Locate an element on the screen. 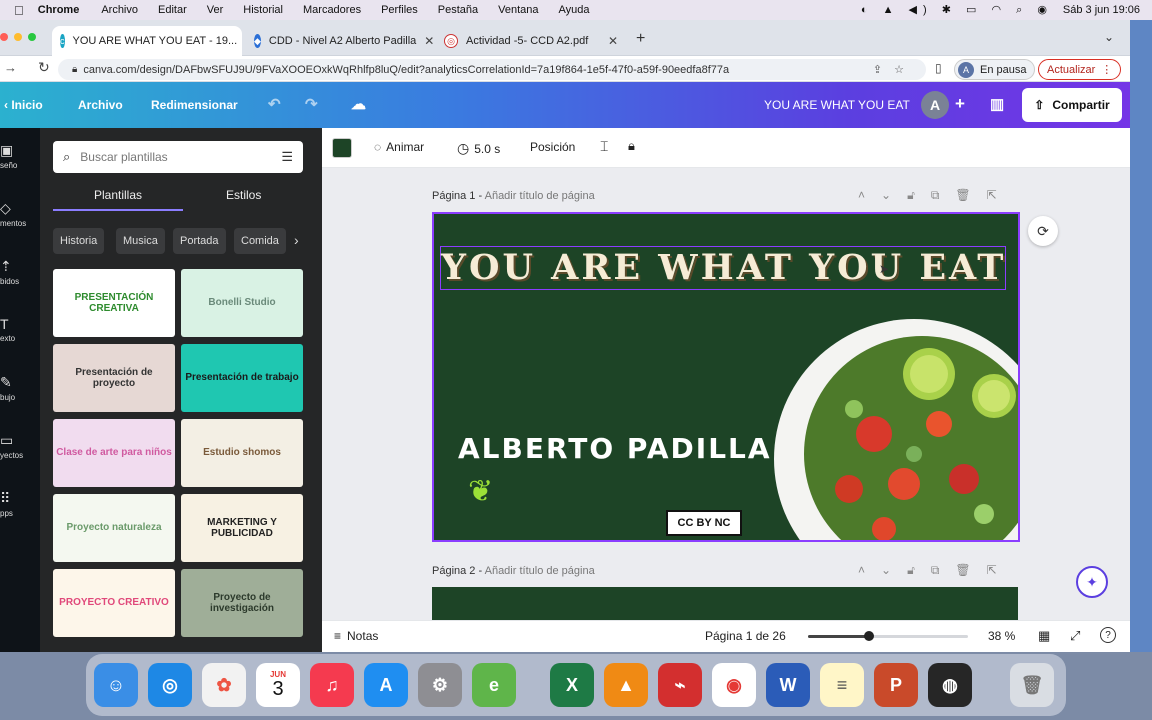 This screenshot has width=1152, height=720. menu-item: Perfiles is located at coordinates (399, 10).